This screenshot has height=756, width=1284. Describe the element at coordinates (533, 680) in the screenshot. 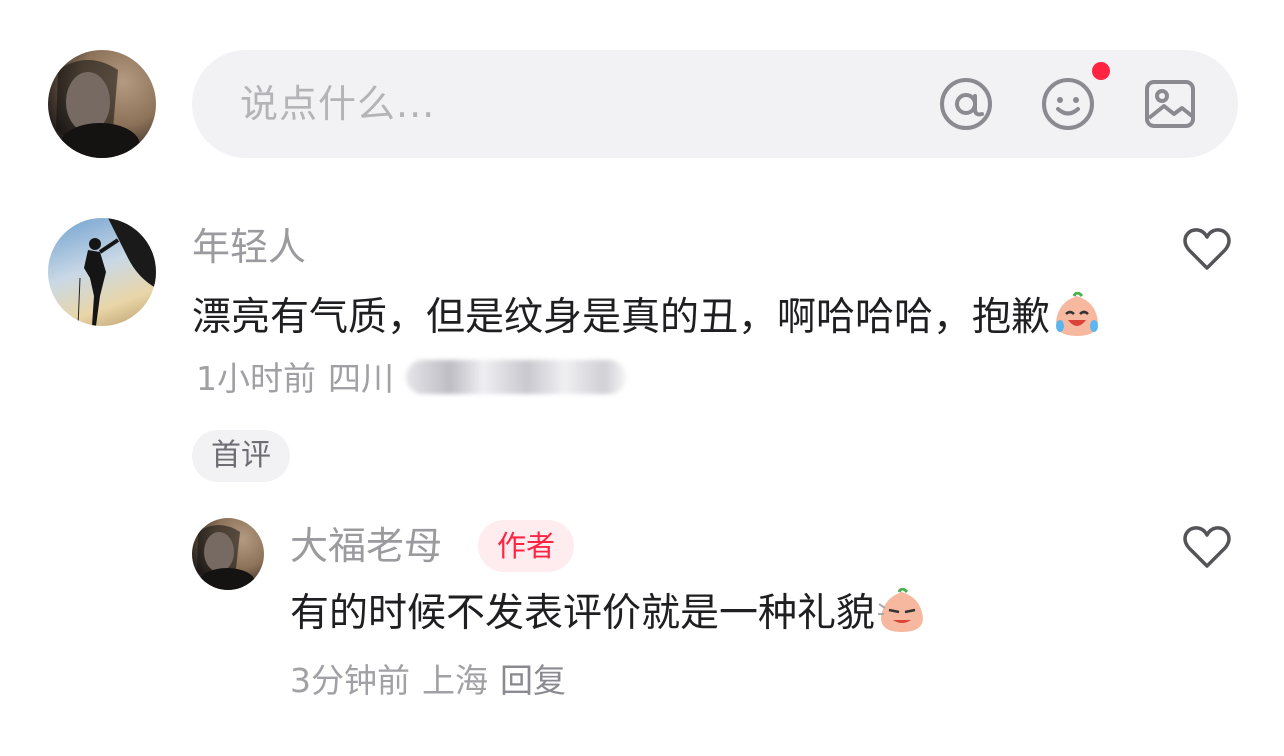

I see `reply-button: 回复` at that location.